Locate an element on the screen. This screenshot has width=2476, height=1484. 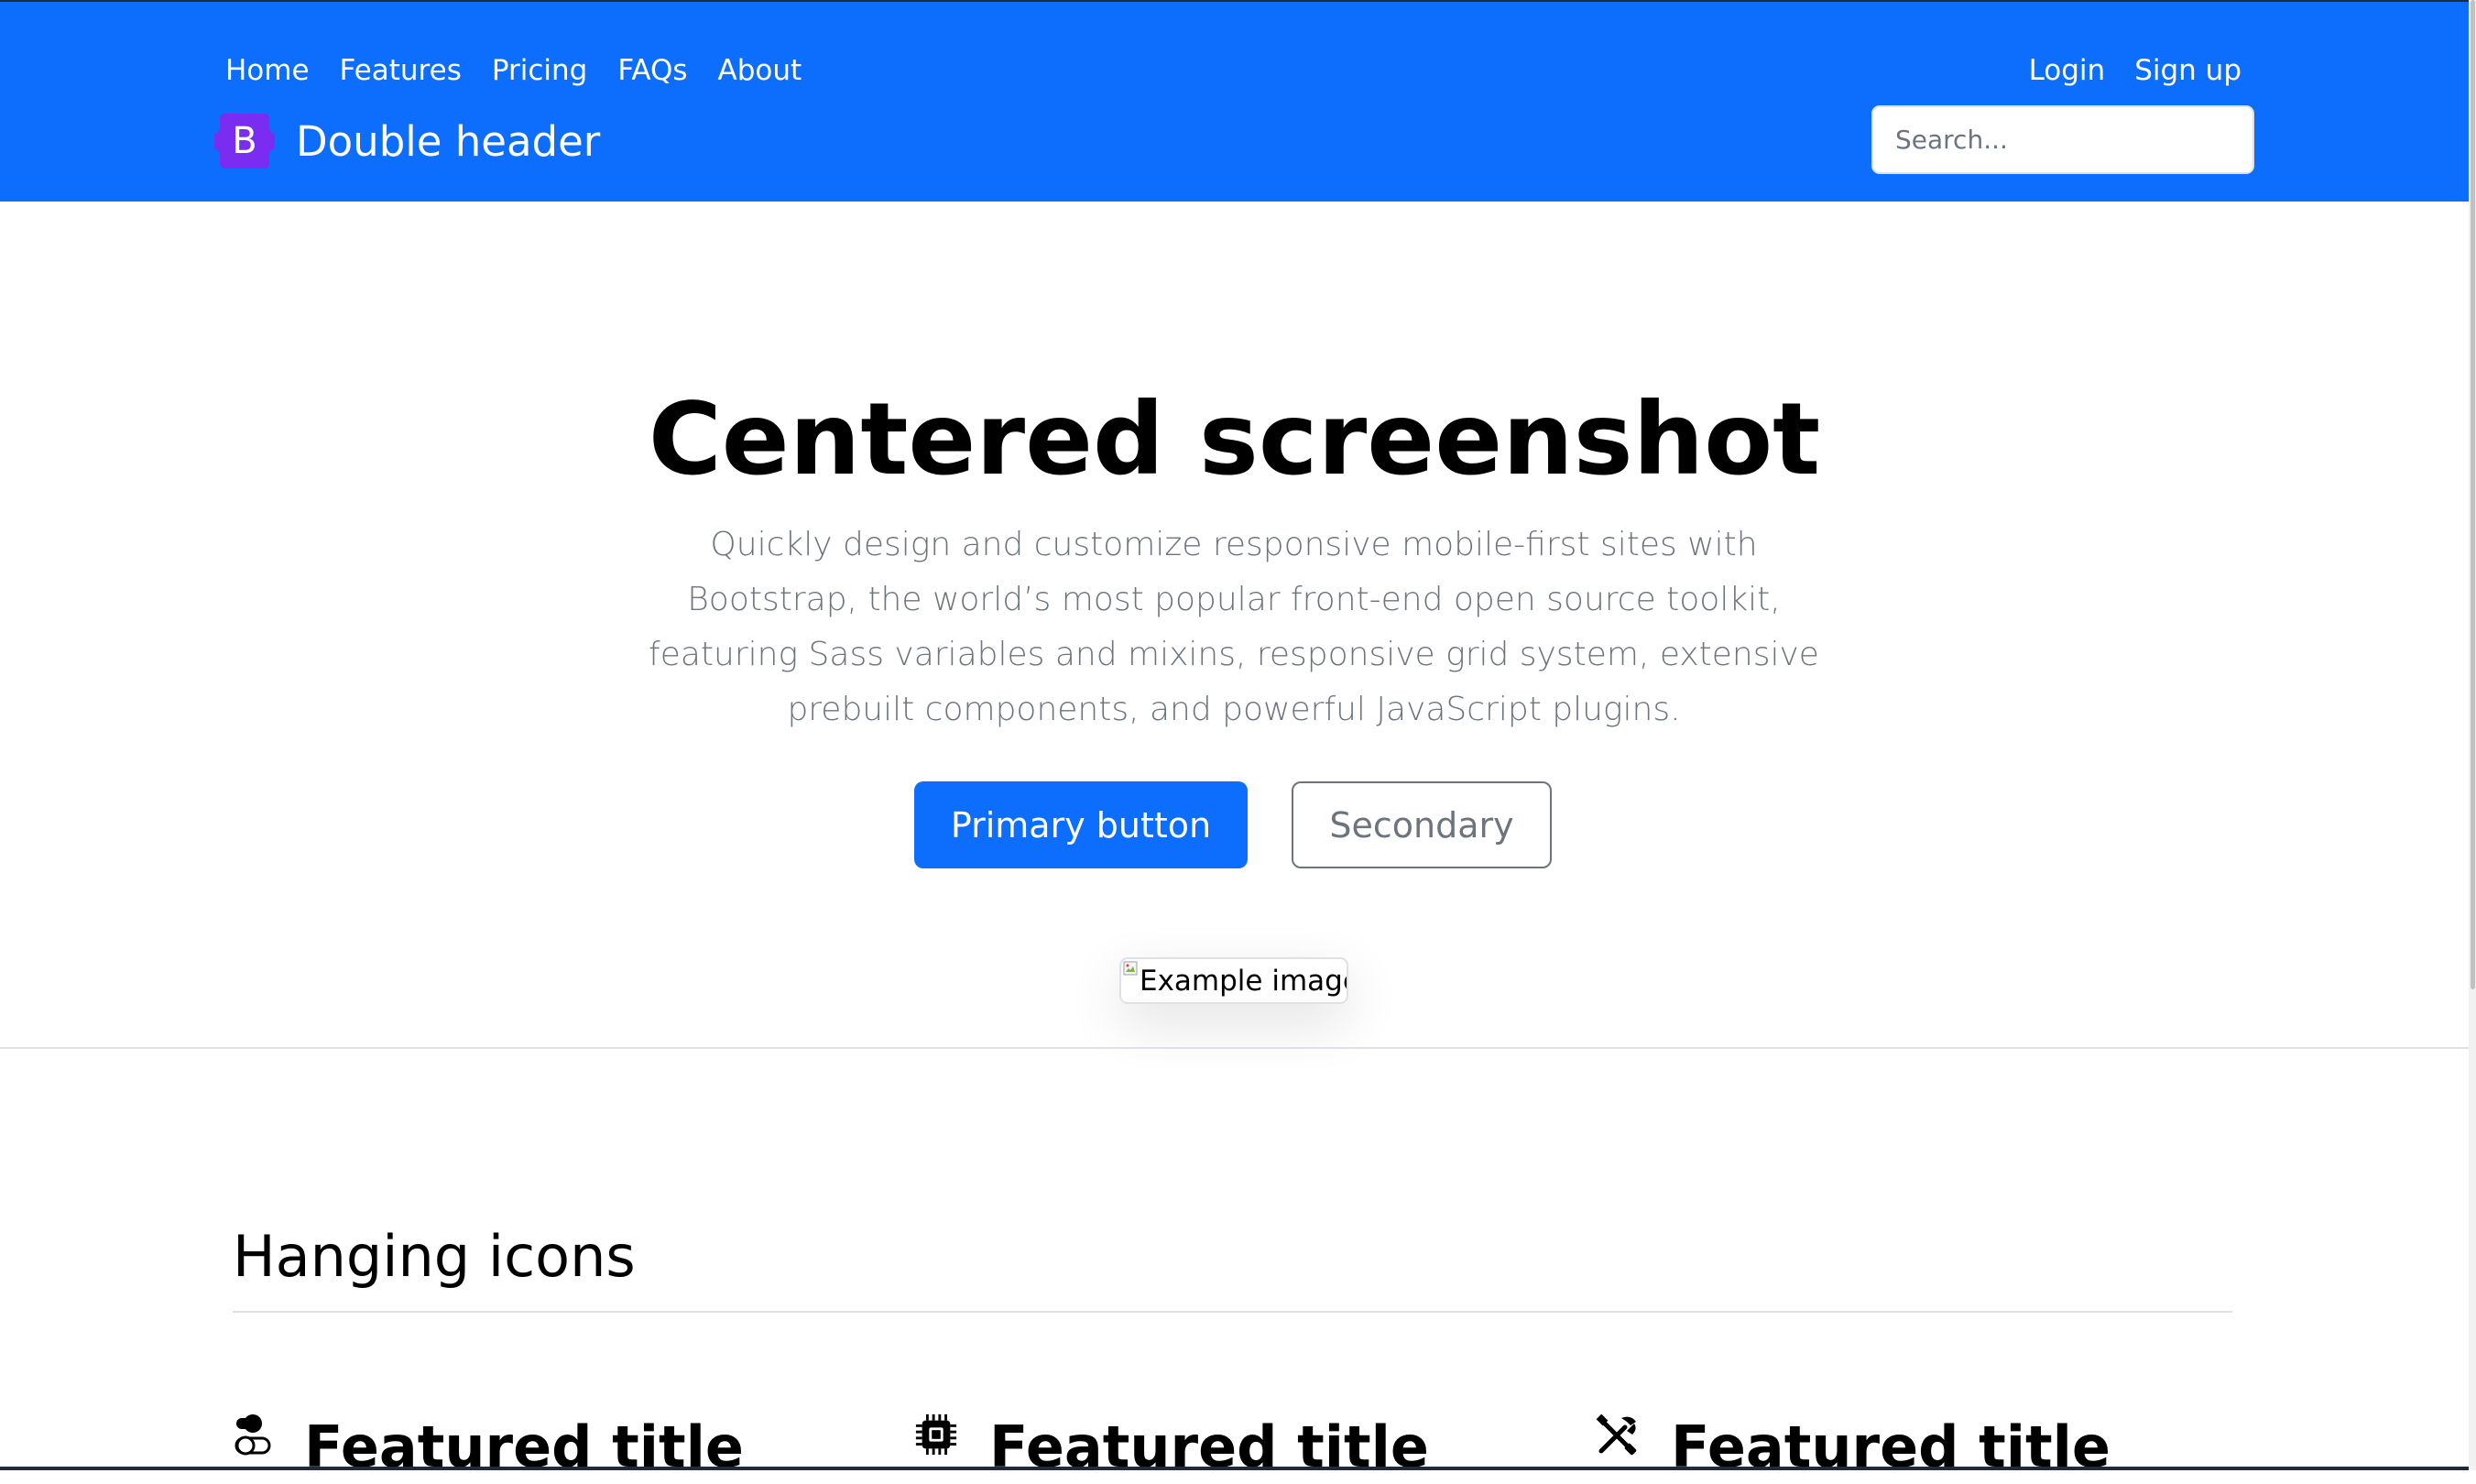
toggles-icon is located at coordinates (253, 1435).